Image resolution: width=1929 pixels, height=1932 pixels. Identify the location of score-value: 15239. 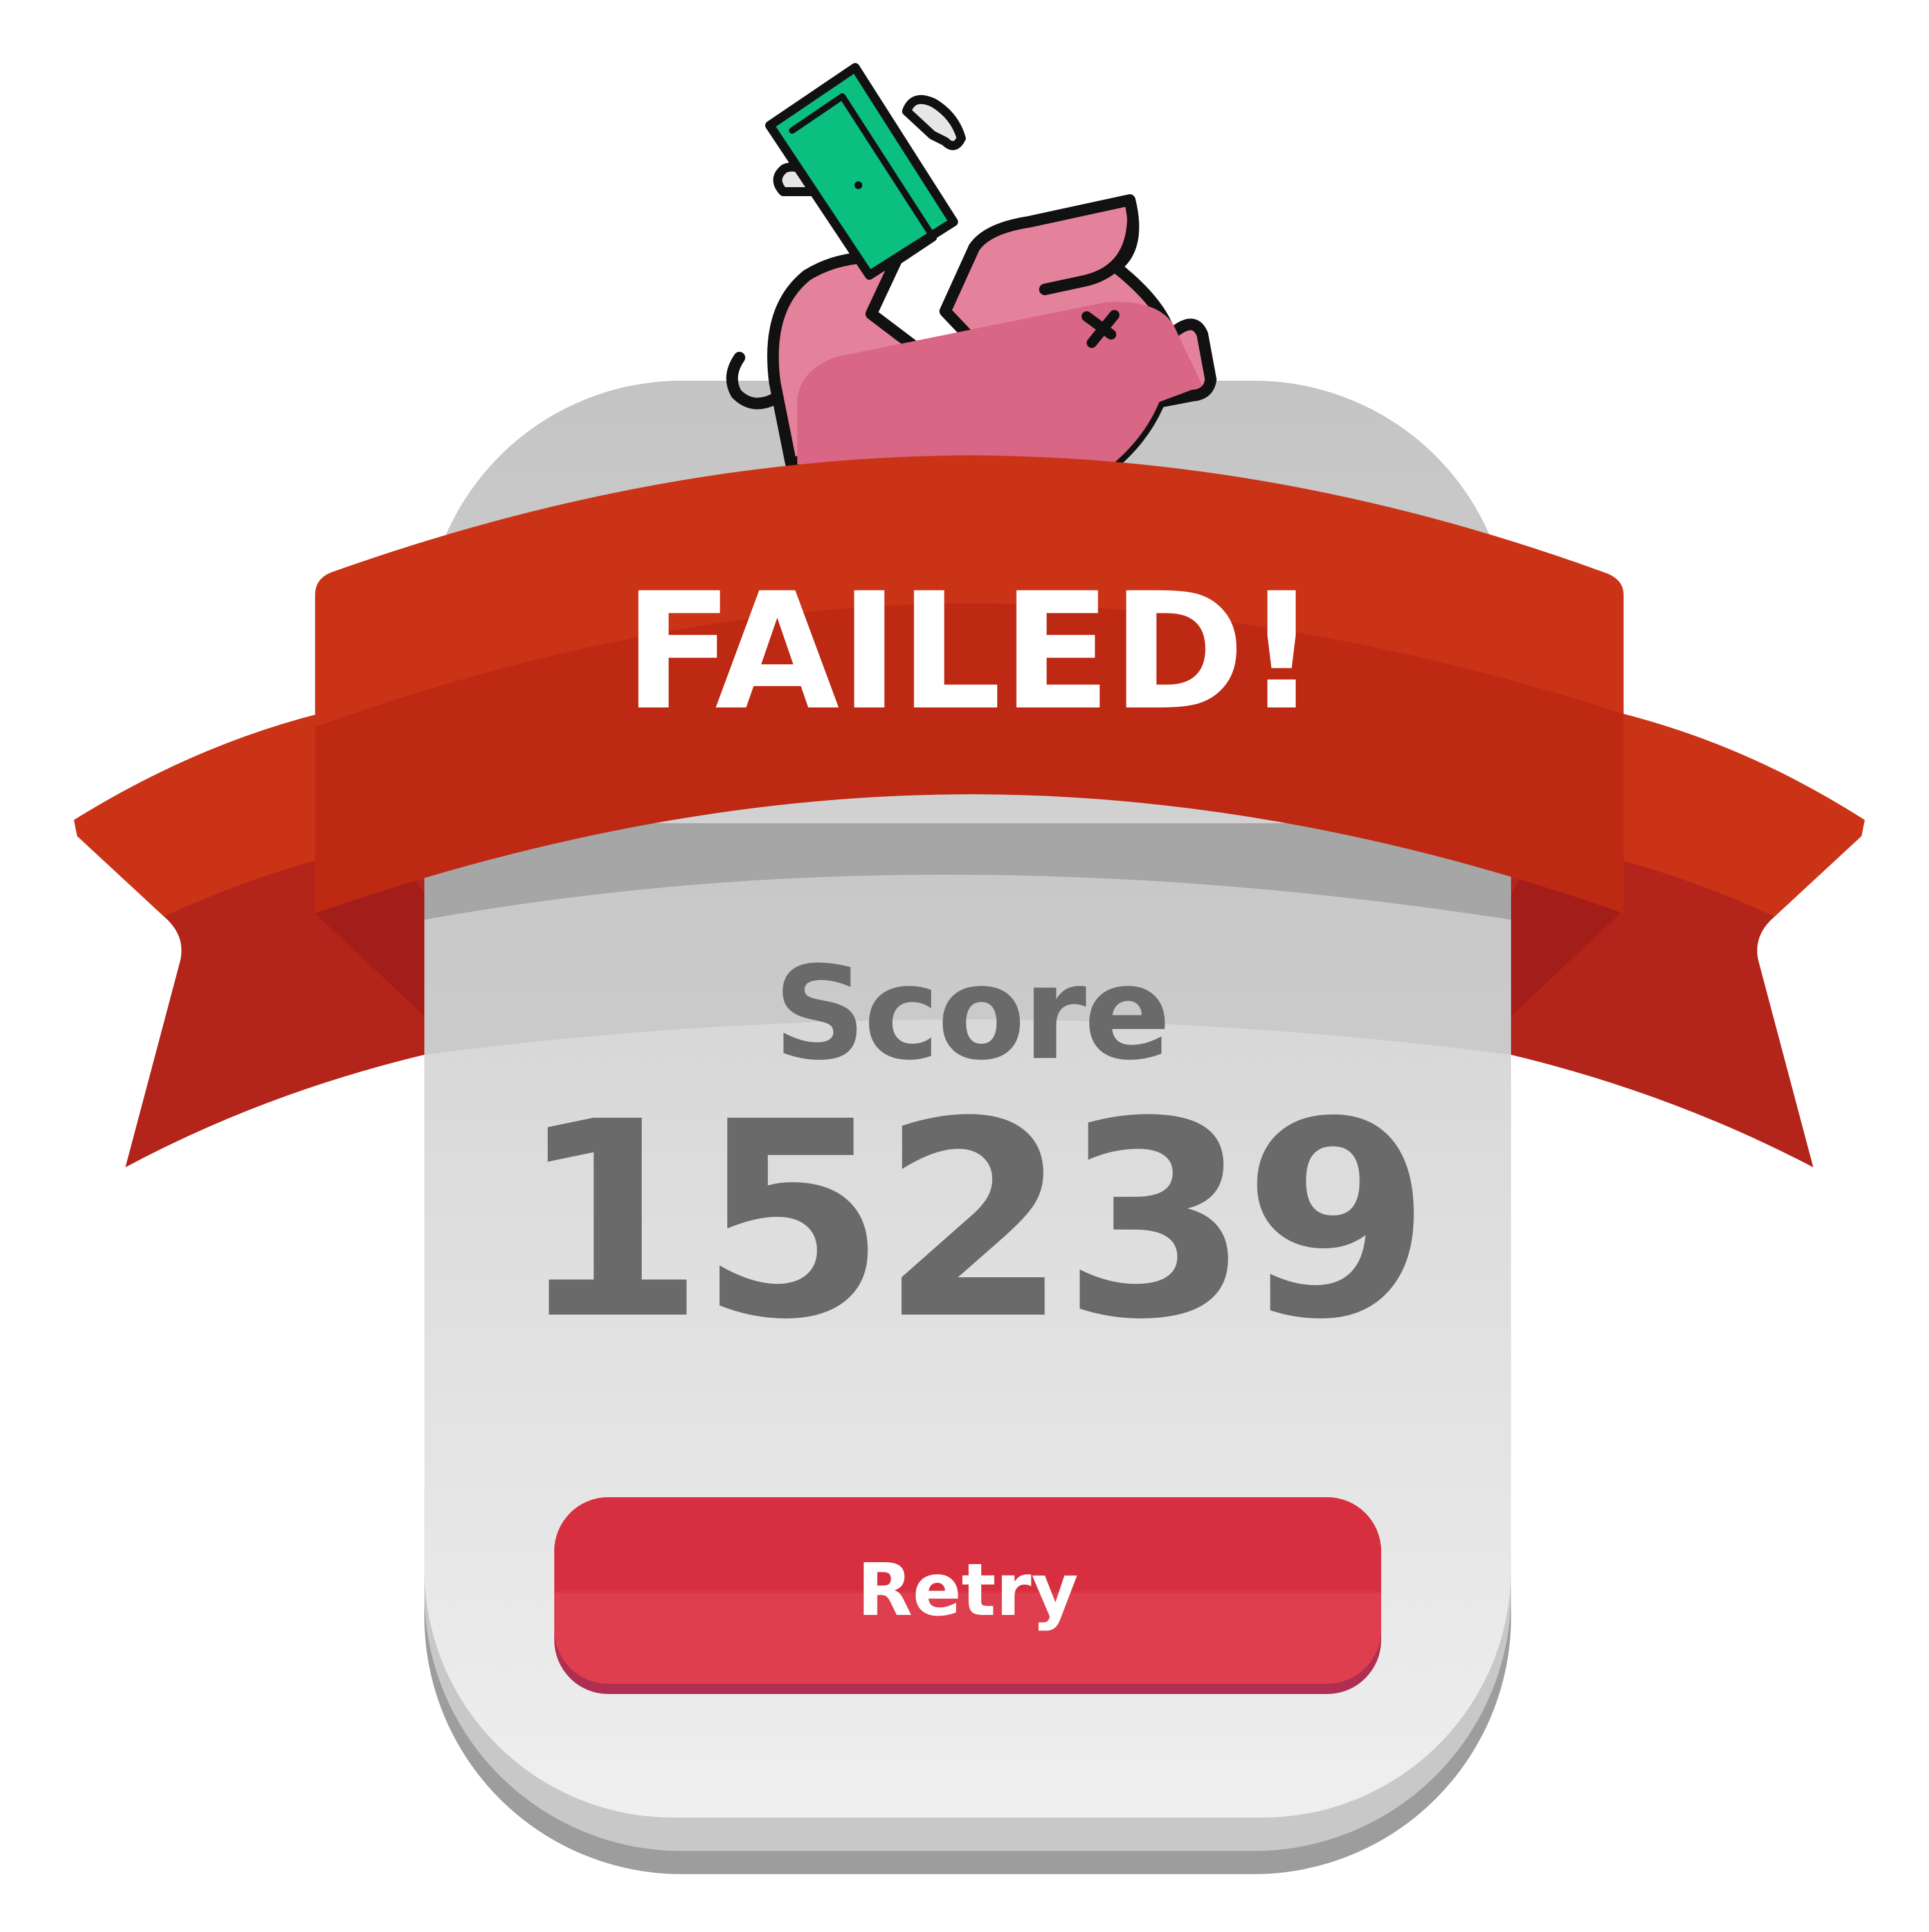
(974, 1221).